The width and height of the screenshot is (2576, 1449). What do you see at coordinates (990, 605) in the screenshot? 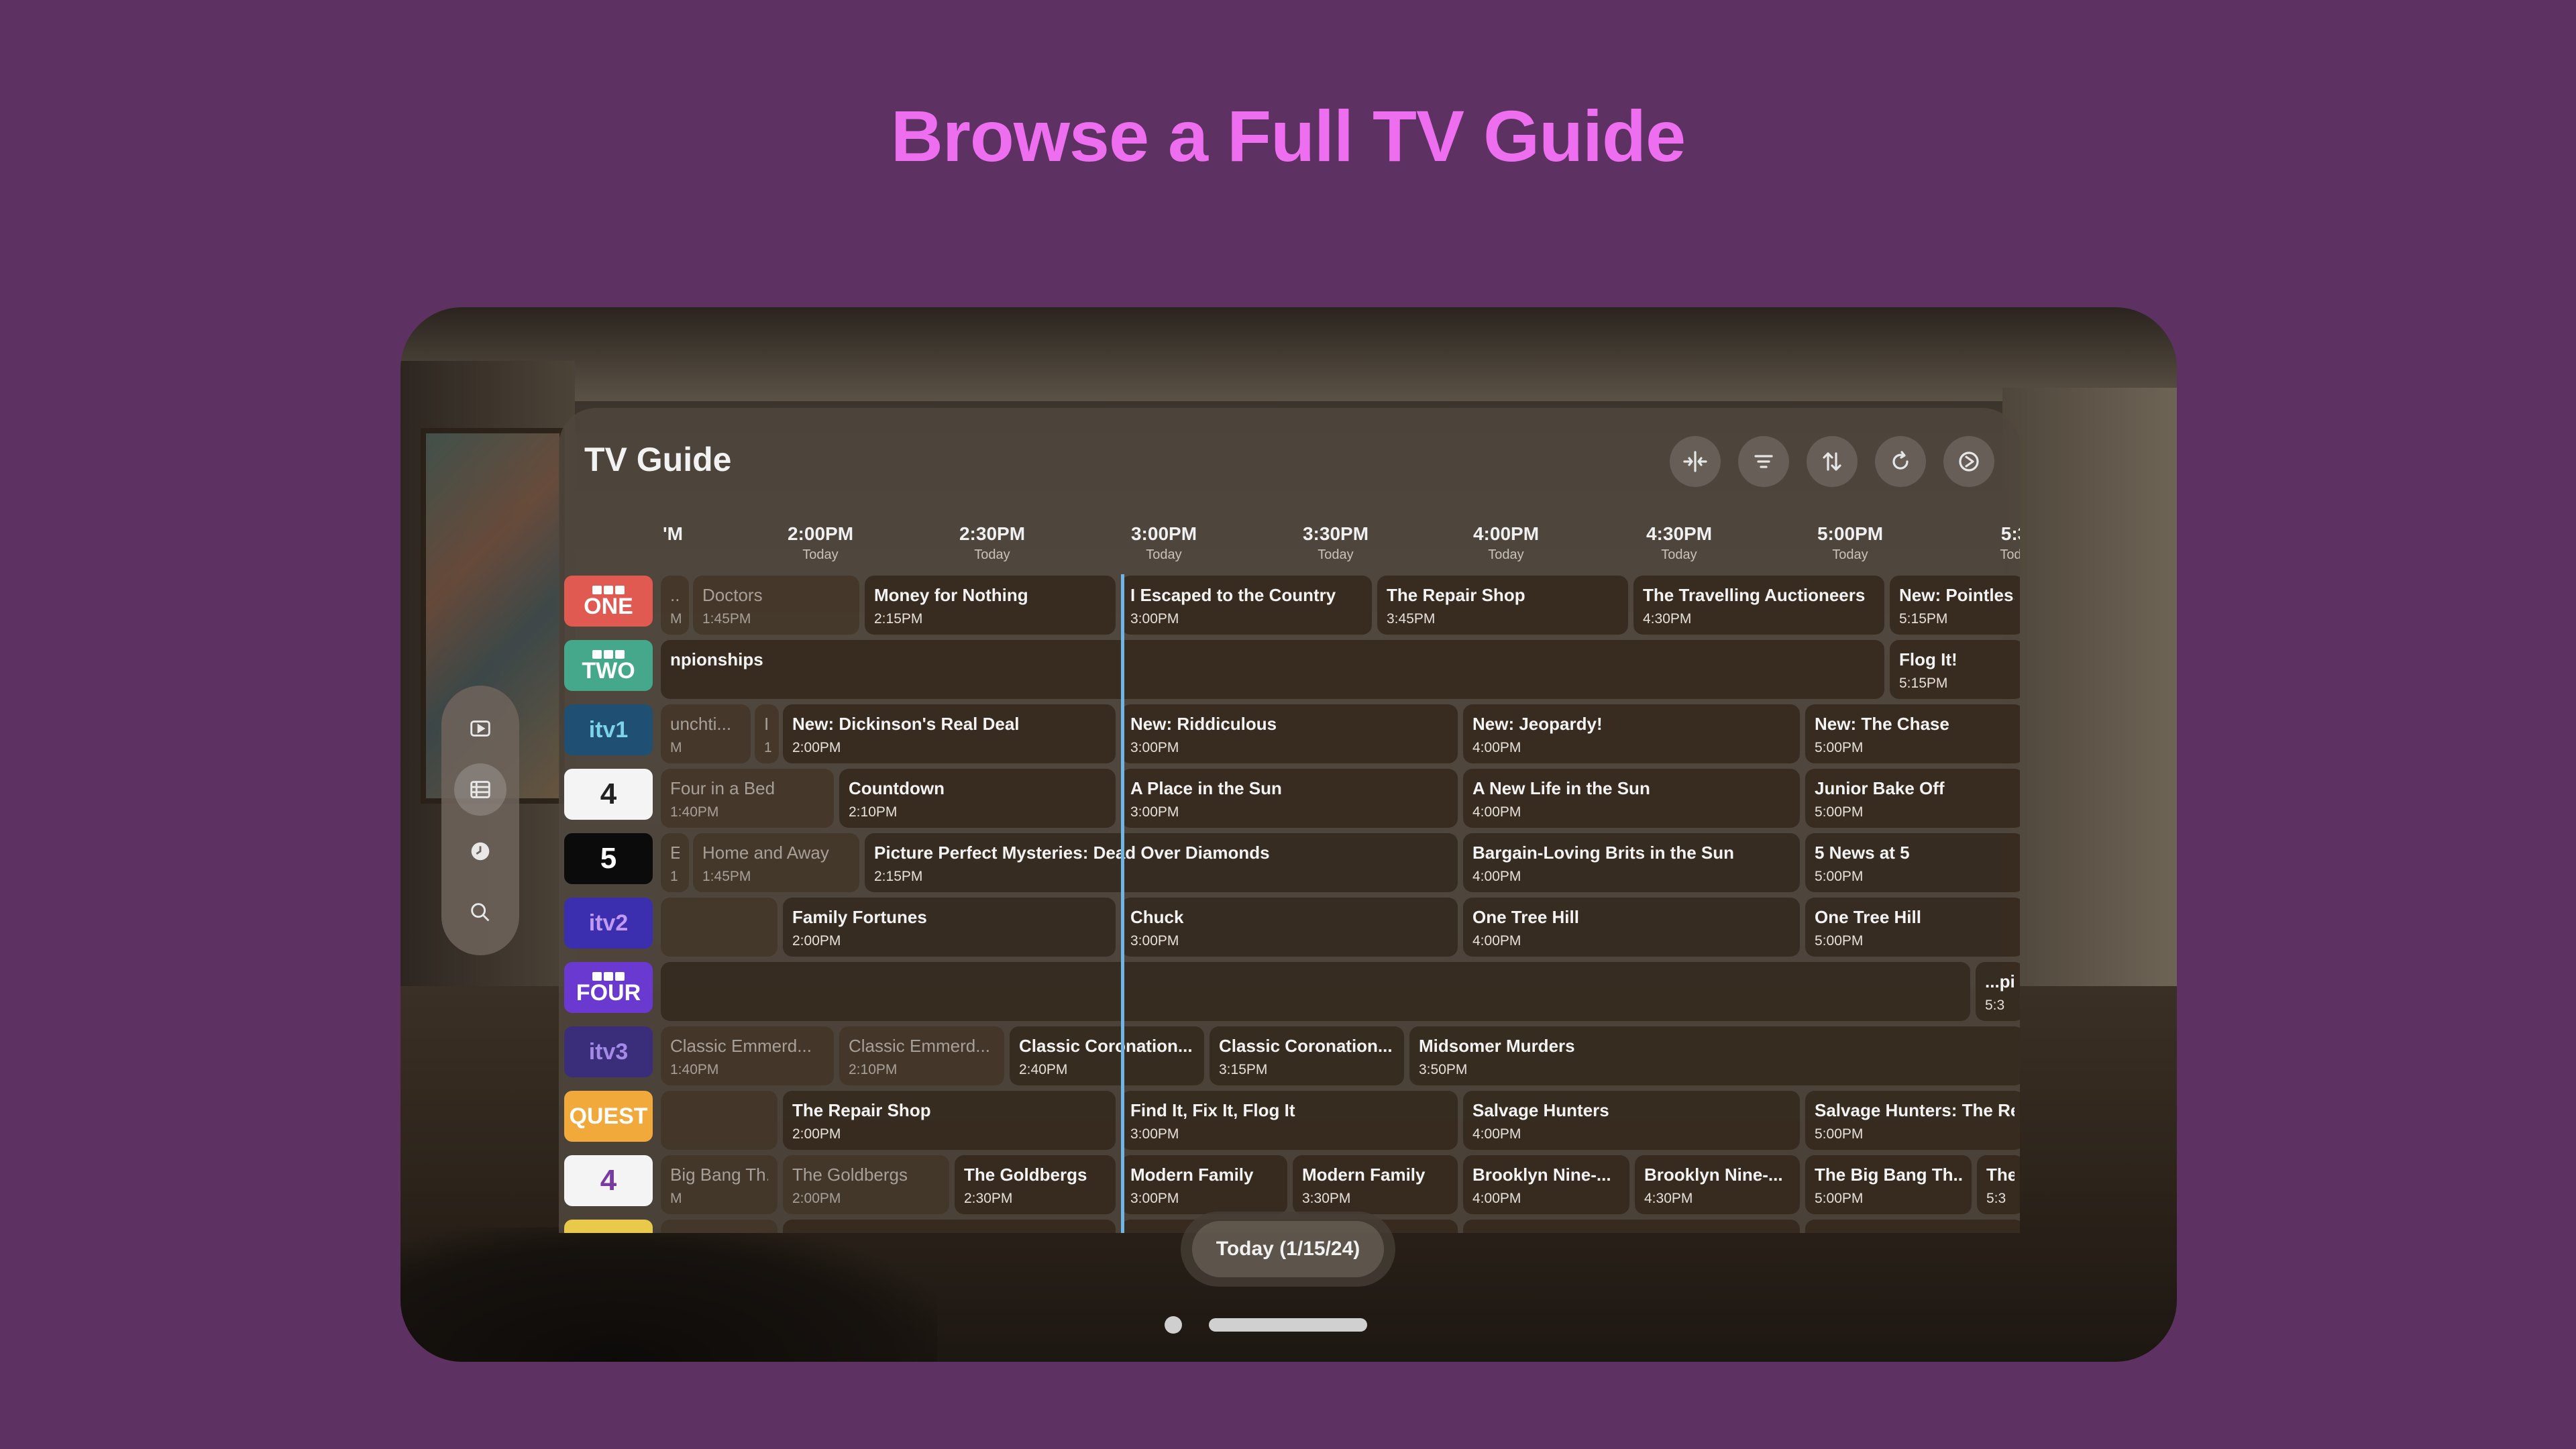
I see `program-cell: Money for Nothing 2:15PM` at bounding box center [990, 605].